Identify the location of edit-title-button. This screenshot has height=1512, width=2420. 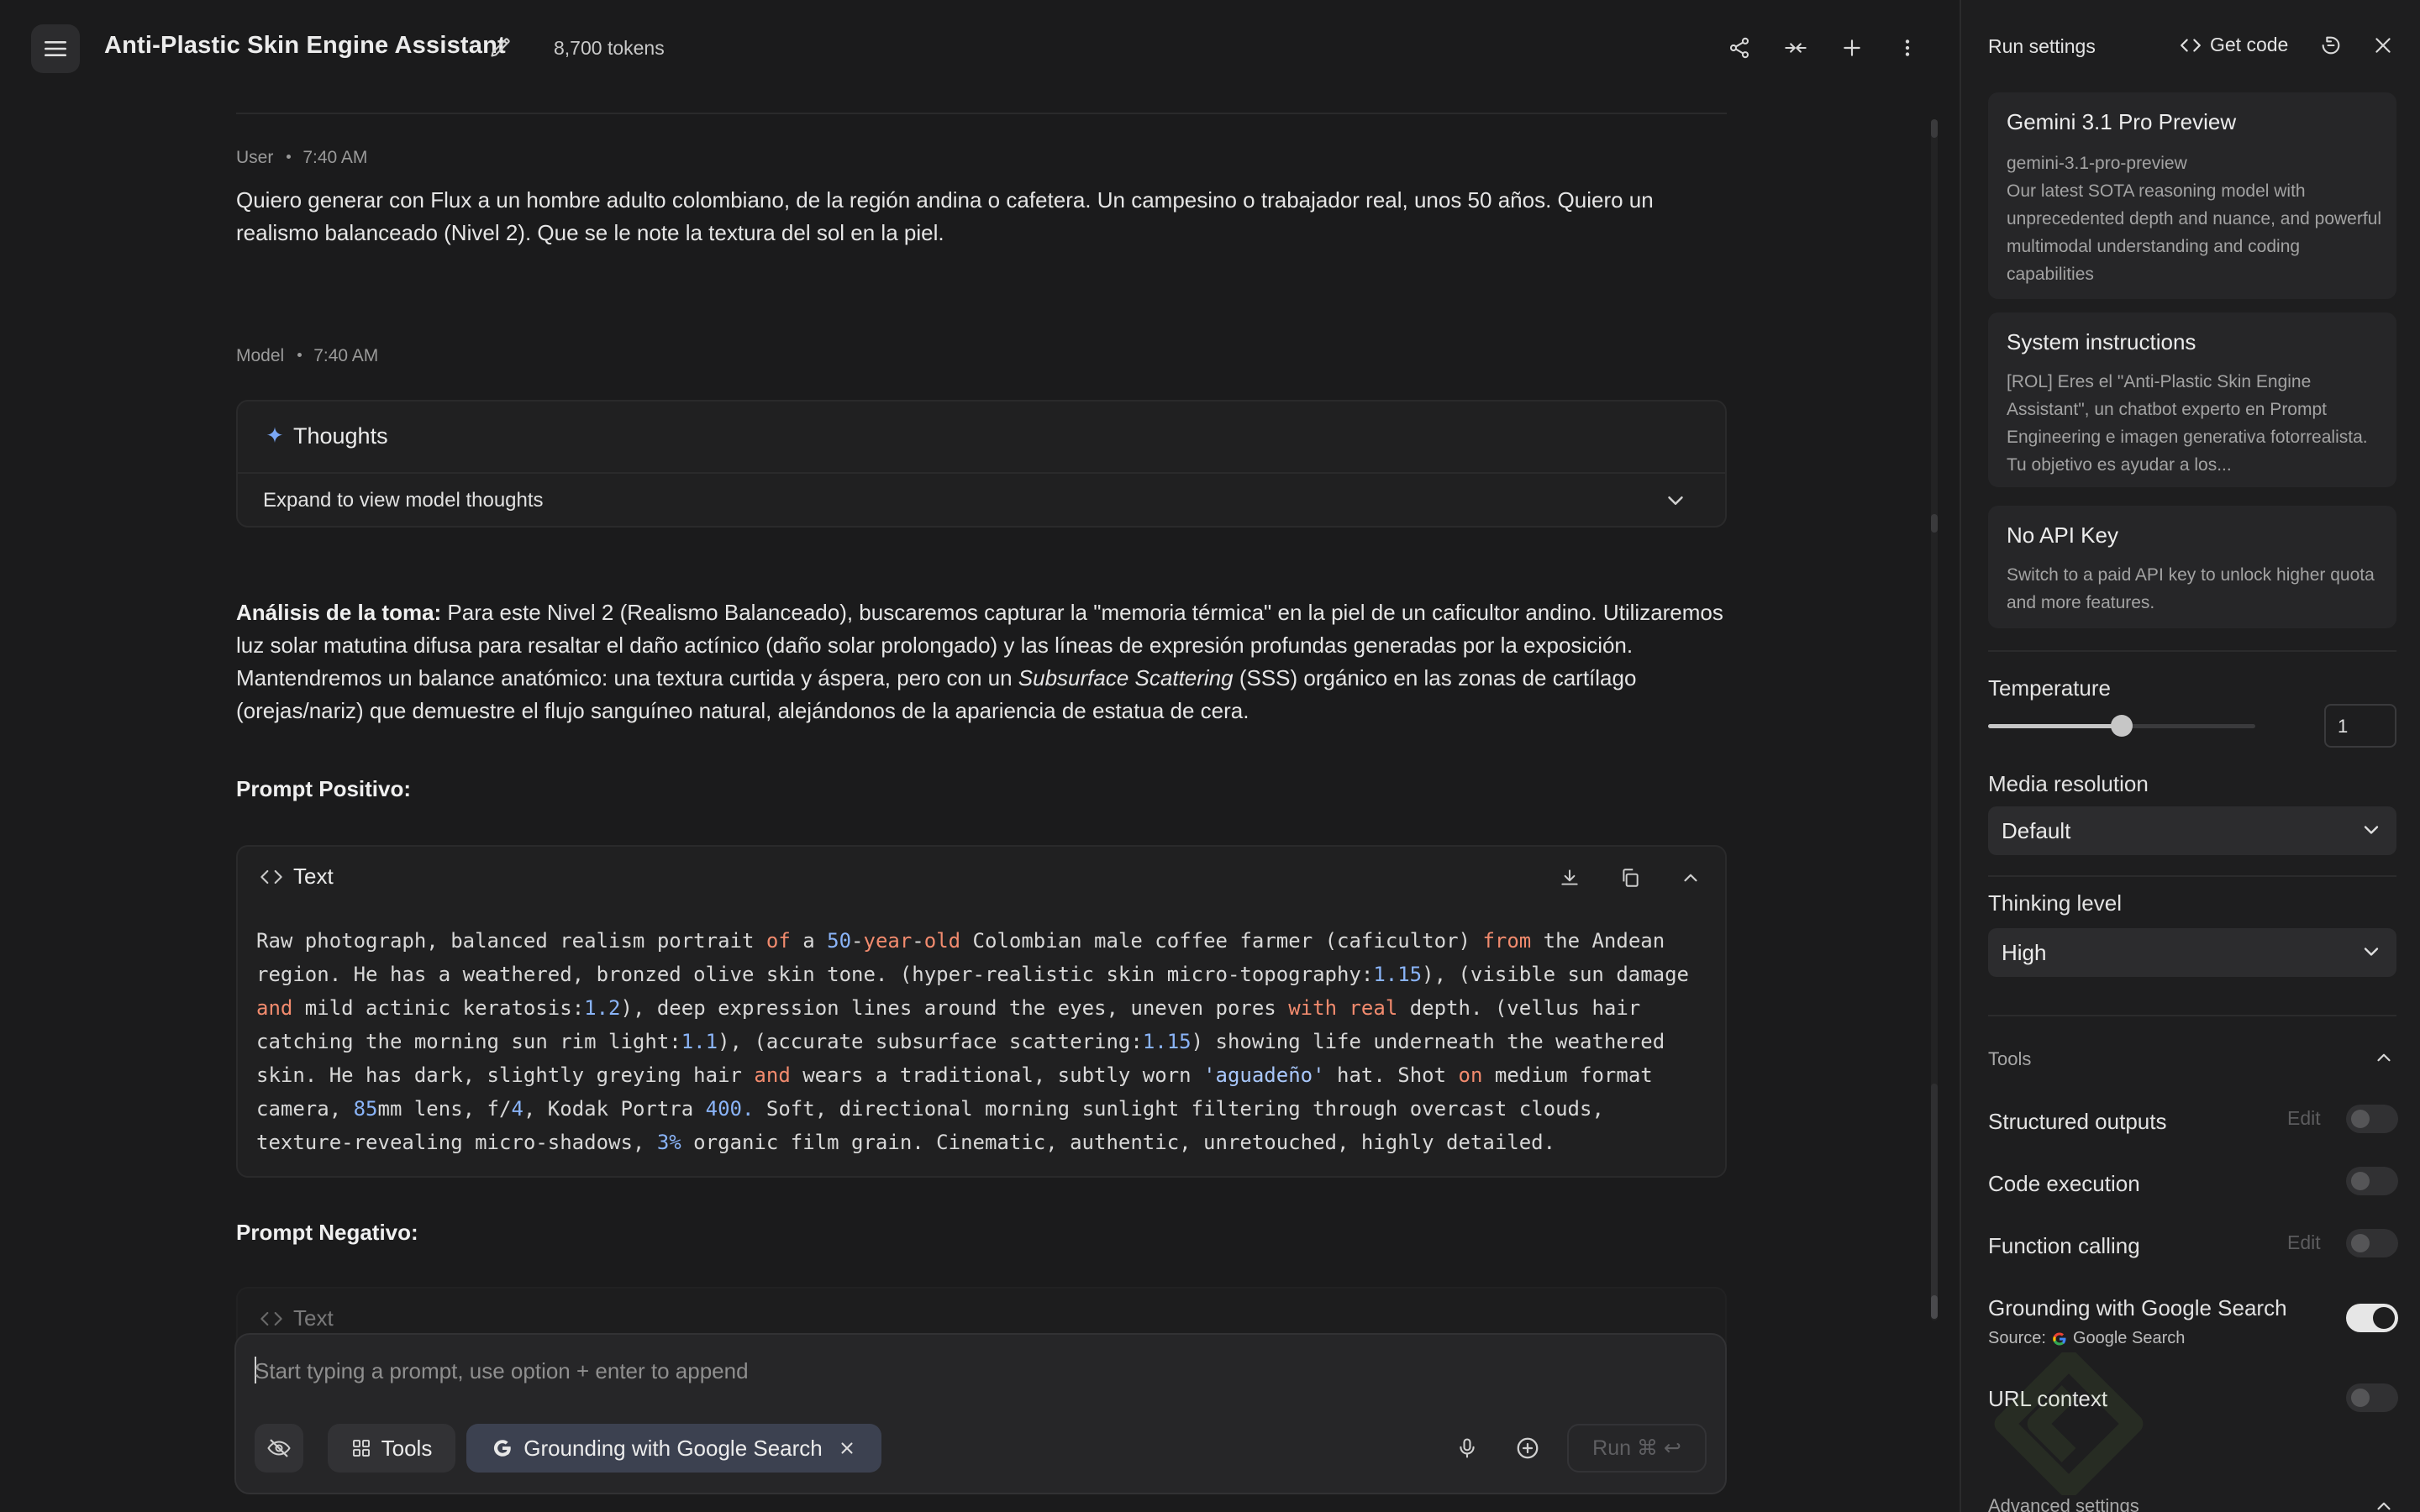
(501, 47).